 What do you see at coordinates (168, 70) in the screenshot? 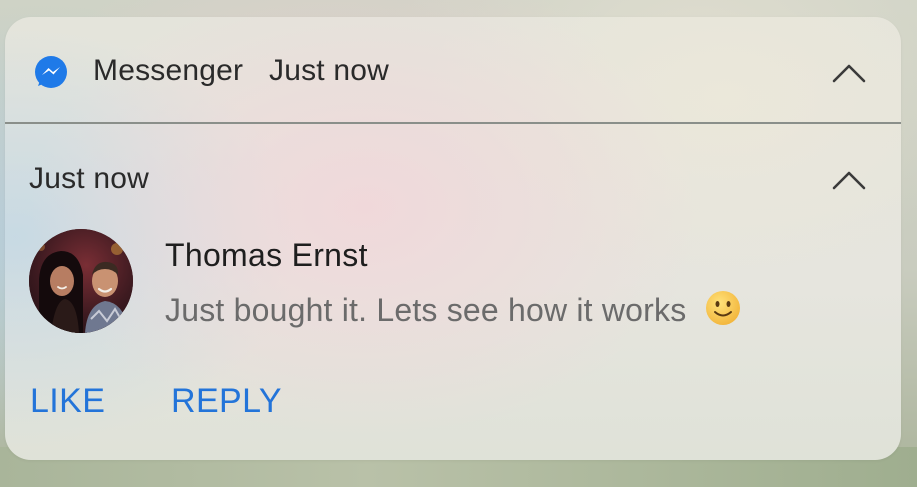
I see `app-name: Messenger` at bounding box center [168, 70].